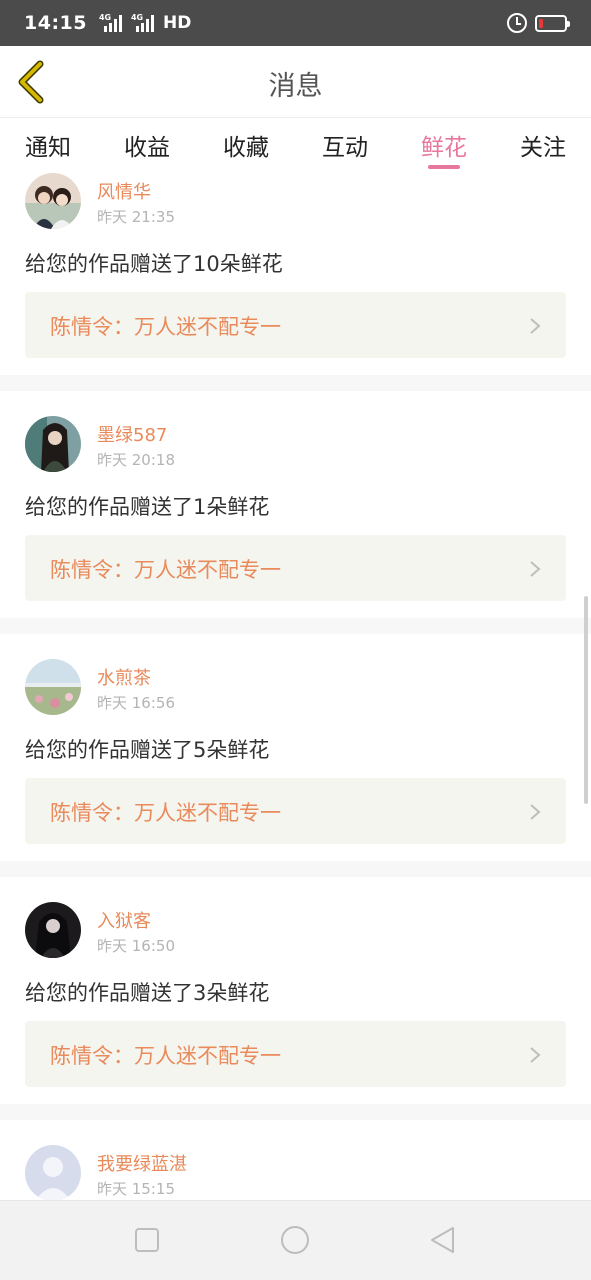 This screenshot has height=1280, width=591. What do you see at coordinates (147, 507) in the screenshot?
I see `message-text: 给您的作品赠送了1朵鲜花` at bounding box center [147, 507].